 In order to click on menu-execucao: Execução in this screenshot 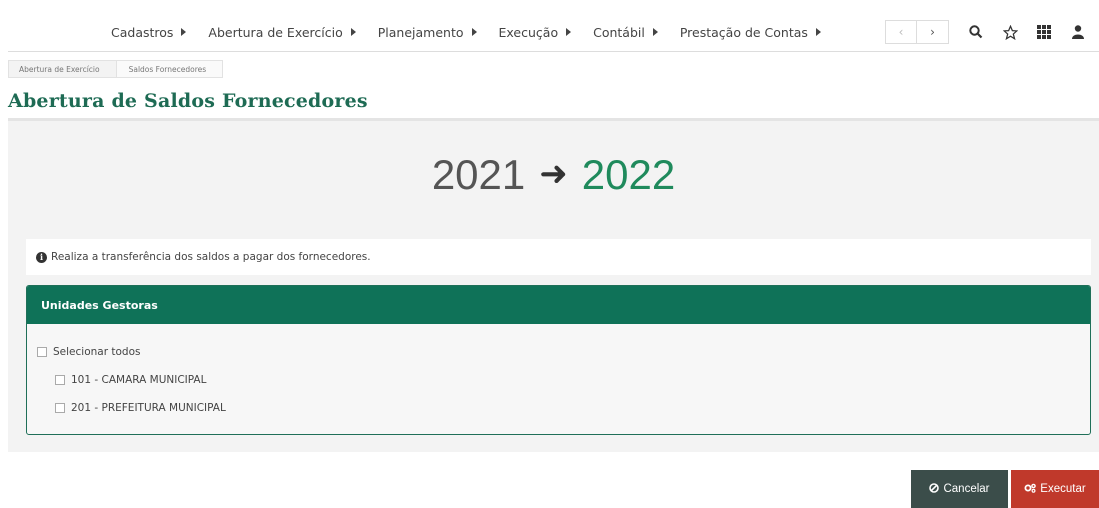, I will do `click(535, 32)`.